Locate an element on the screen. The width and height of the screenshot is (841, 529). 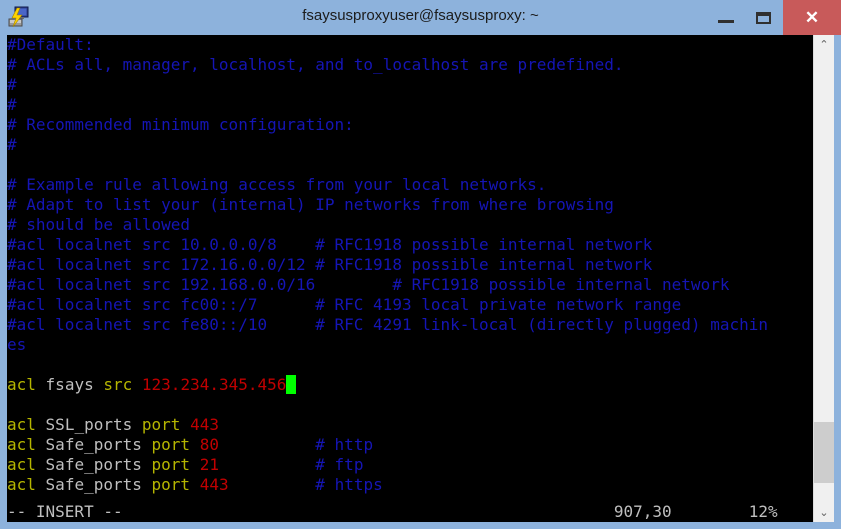
terminal-scrollbar: ⌃ ⌄ is located at coordinates (823, 278).